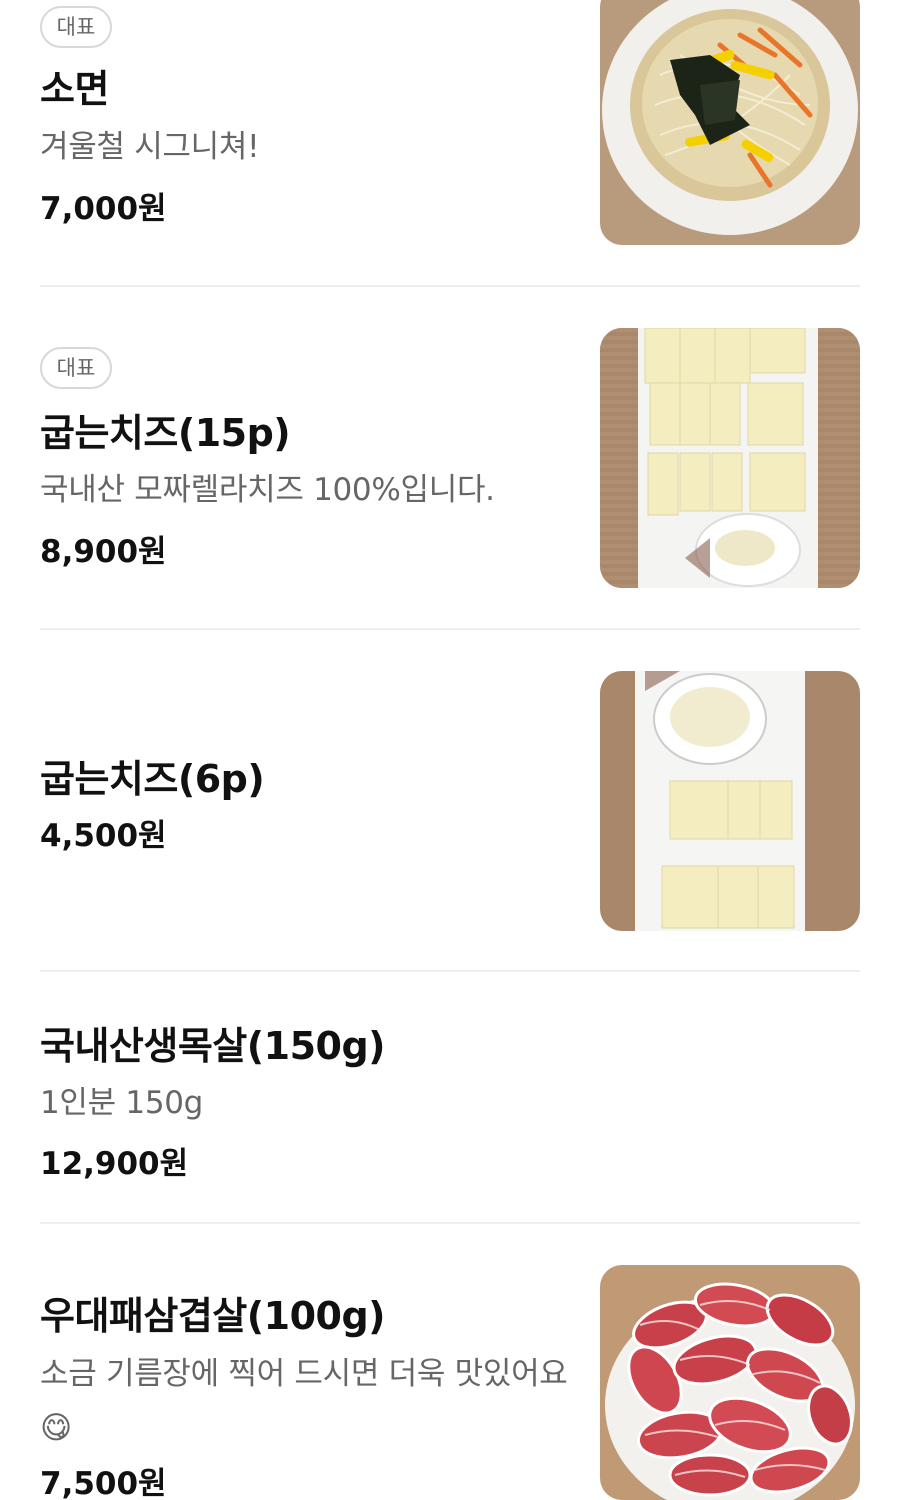 The width and height of the screenshot is (900, 1500). Describe the element at coordinates (152, 779) in the screenshot. I see `menu-item-name: 굽는치즈(6p)` at that location.